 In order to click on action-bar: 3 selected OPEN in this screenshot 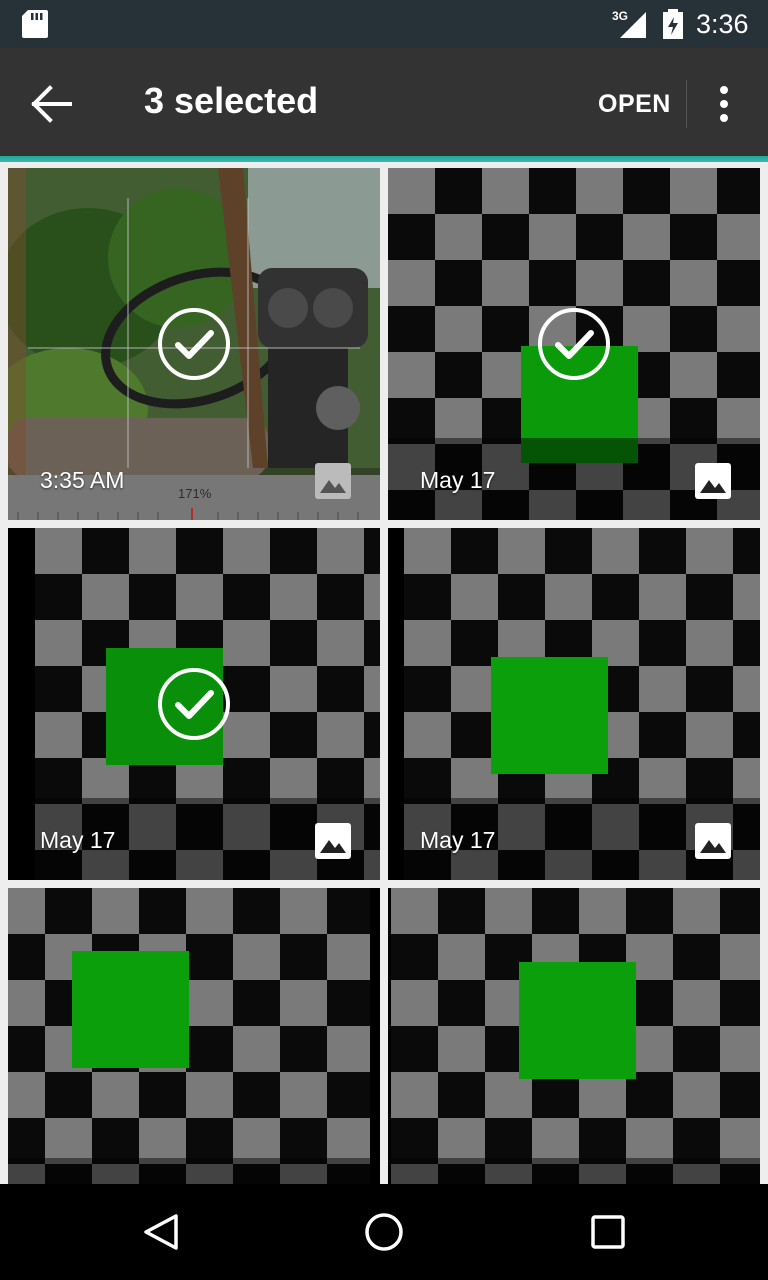, I will do `click(384, 102)`.